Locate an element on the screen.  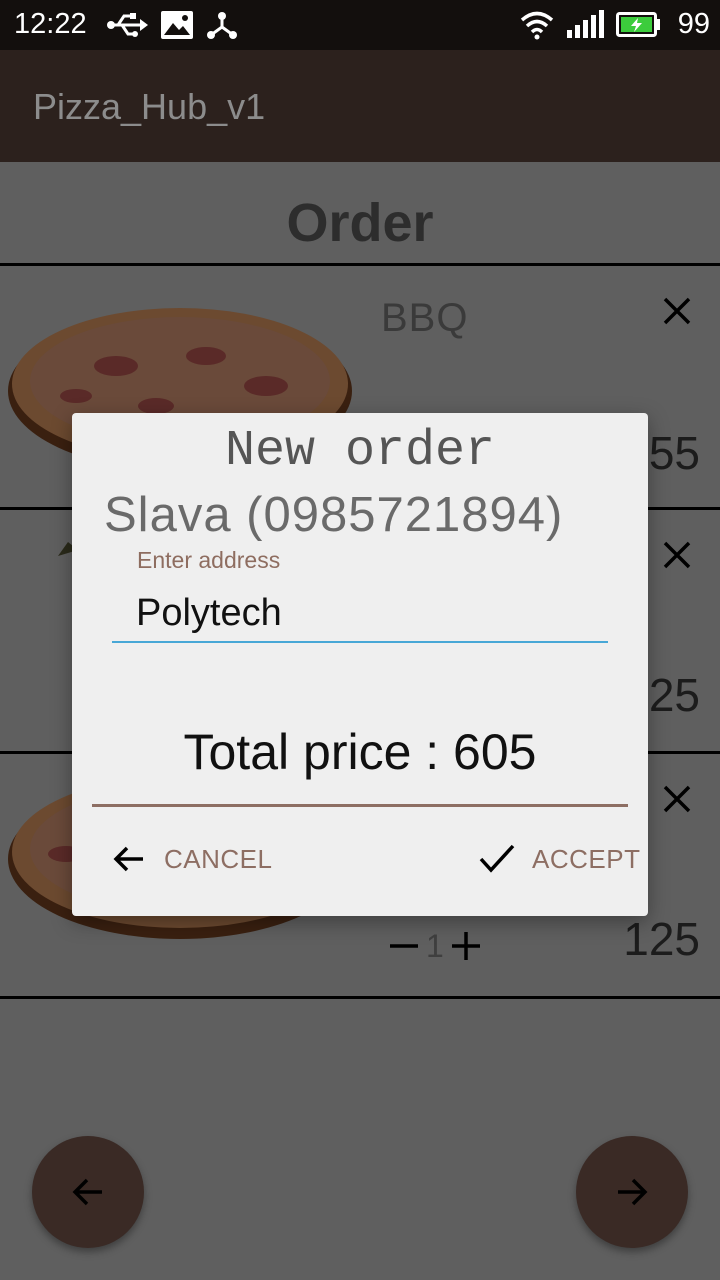
status-time: 12:22 is located at coordinates (50, 24).